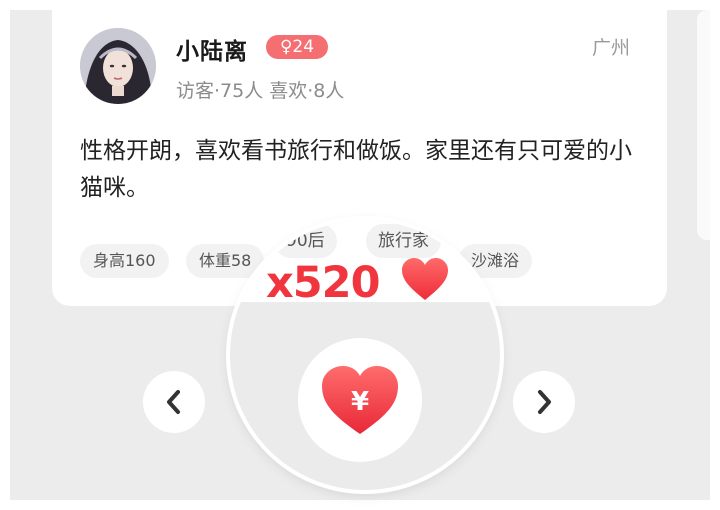 The image size is (720, 510). I want to click on next-card-edge, so click(703, 125).